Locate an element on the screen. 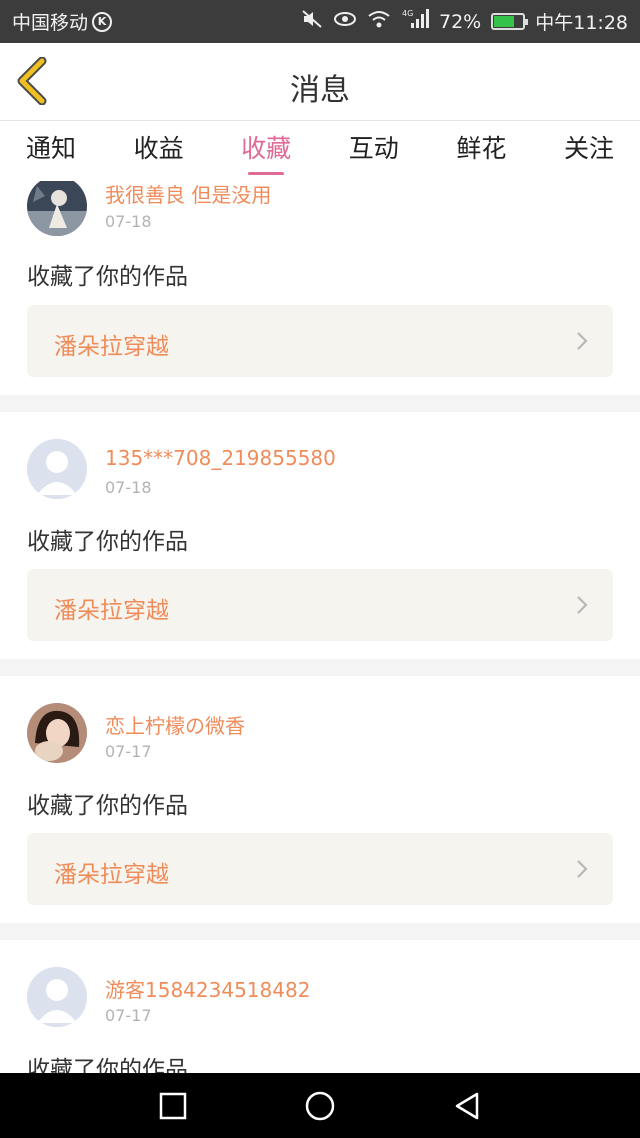  home-button is located at coordinates (320, 1106).